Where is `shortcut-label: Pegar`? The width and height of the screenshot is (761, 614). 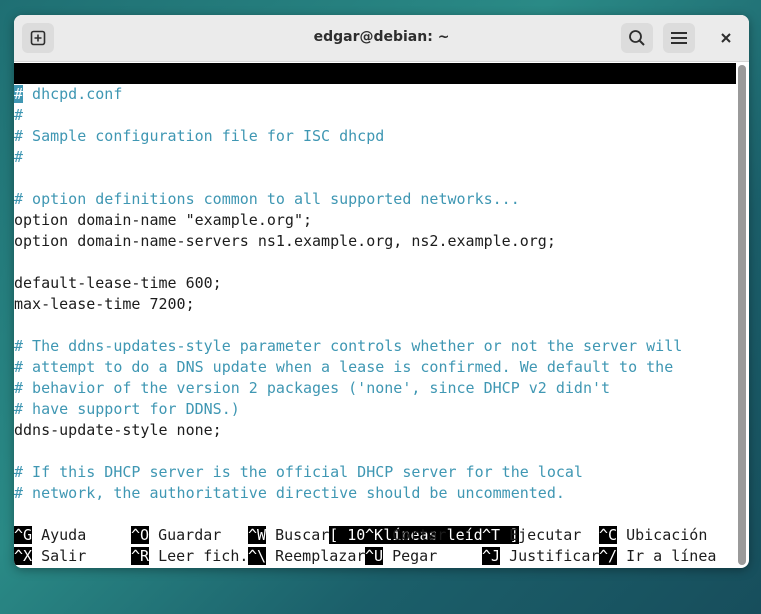 shortcut-label: Pegar is located at coordinates (410, 556).